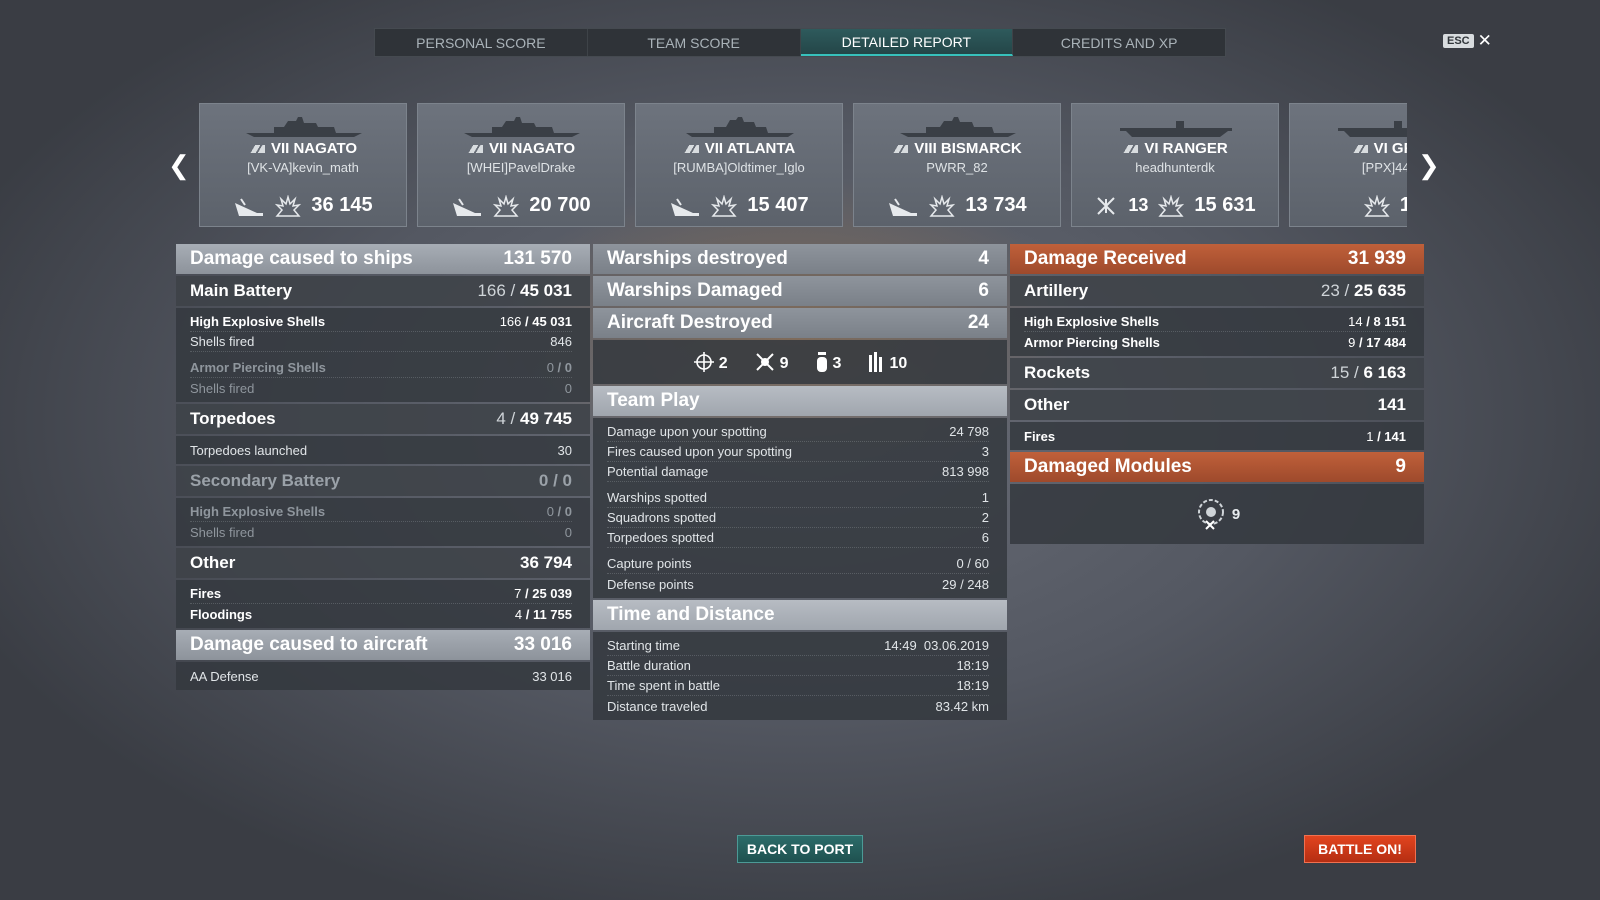 The image size is (1600, 900). Describe the element at coordinates (301, 258) in the screenshot. I see `section-label: Damage caused to ships` at that location.